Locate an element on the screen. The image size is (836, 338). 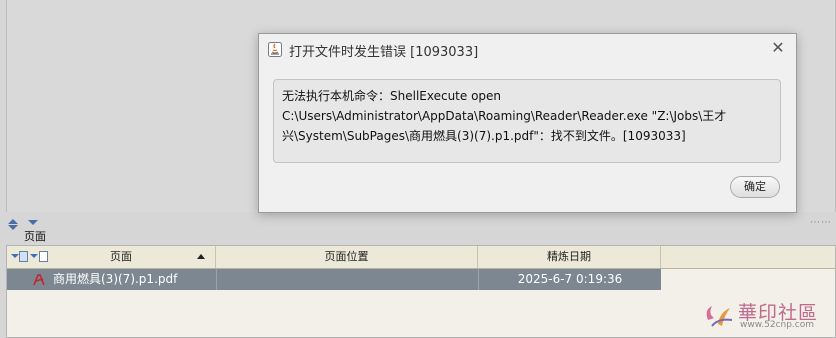
column-header-page: 页面 is located at coordinates (111, 257).